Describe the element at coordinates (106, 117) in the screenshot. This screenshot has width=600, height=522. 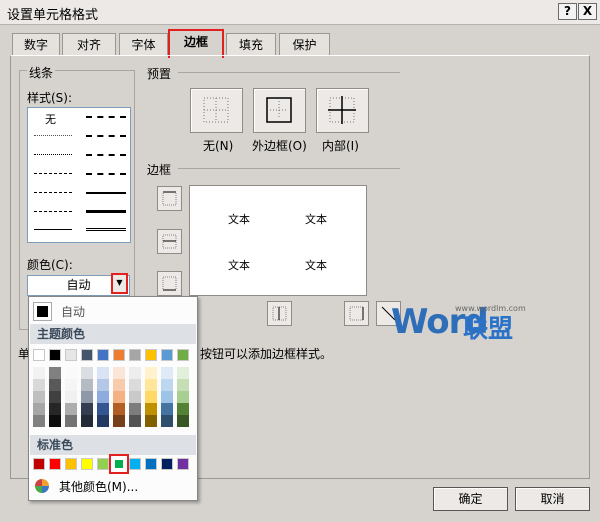
I see `line-style-medium-dash-dot-dot` at that location.